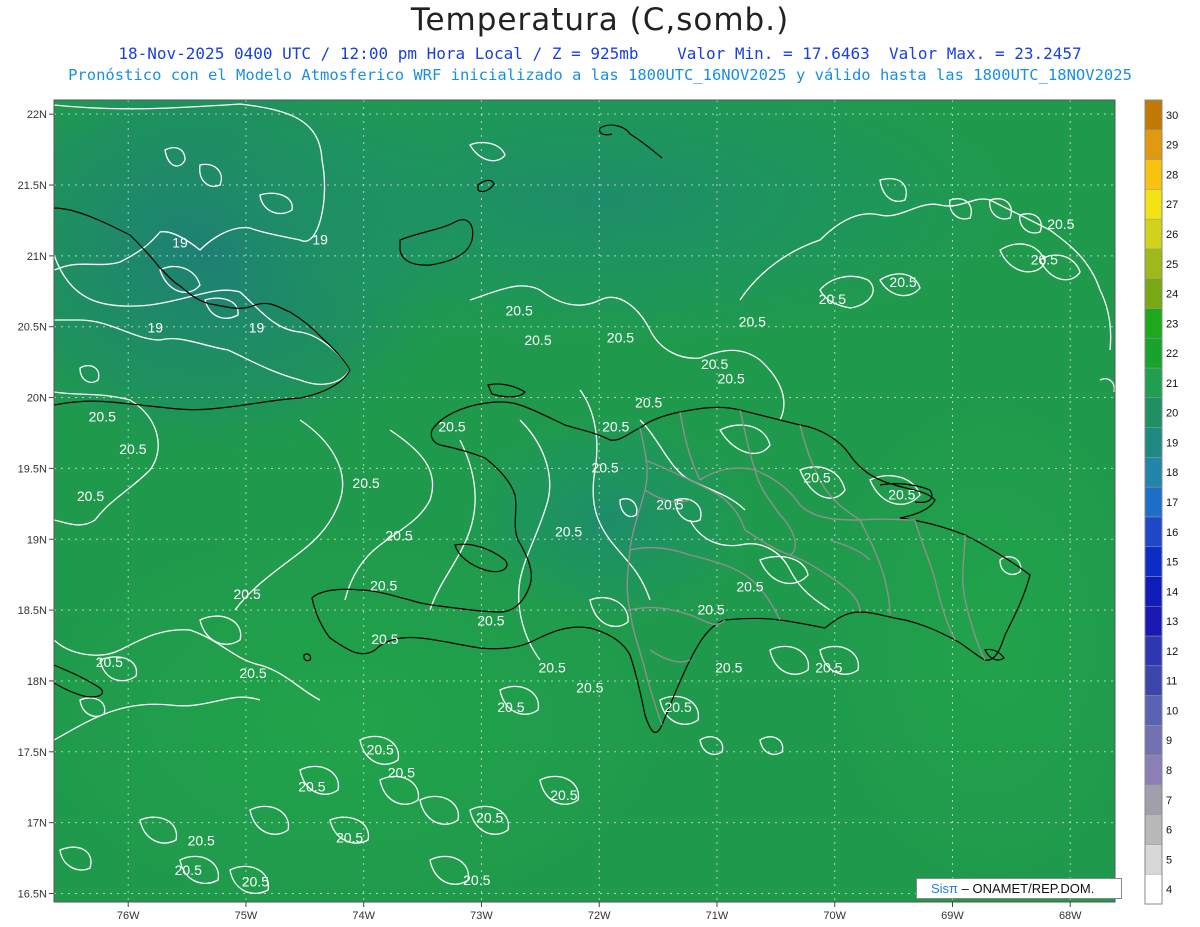 The image size is (1200, 927). What do you see at coordinates (1172, 205) in the screenshot?
I see `colorbar-label: 27` at bounding box center [1172, 205].